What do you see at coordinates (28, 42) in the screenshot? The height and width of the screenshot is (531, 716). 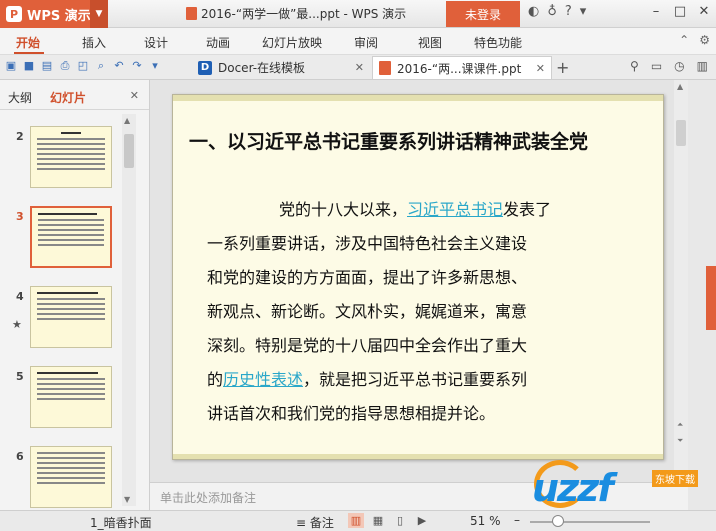 I see `menu-home: 开始` at bounding box center [28, 42].